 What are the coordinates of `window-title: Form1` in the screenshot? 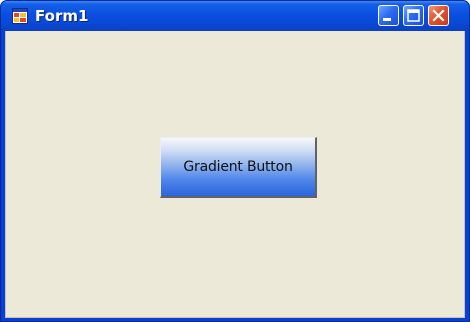 It's located at (62, 16).